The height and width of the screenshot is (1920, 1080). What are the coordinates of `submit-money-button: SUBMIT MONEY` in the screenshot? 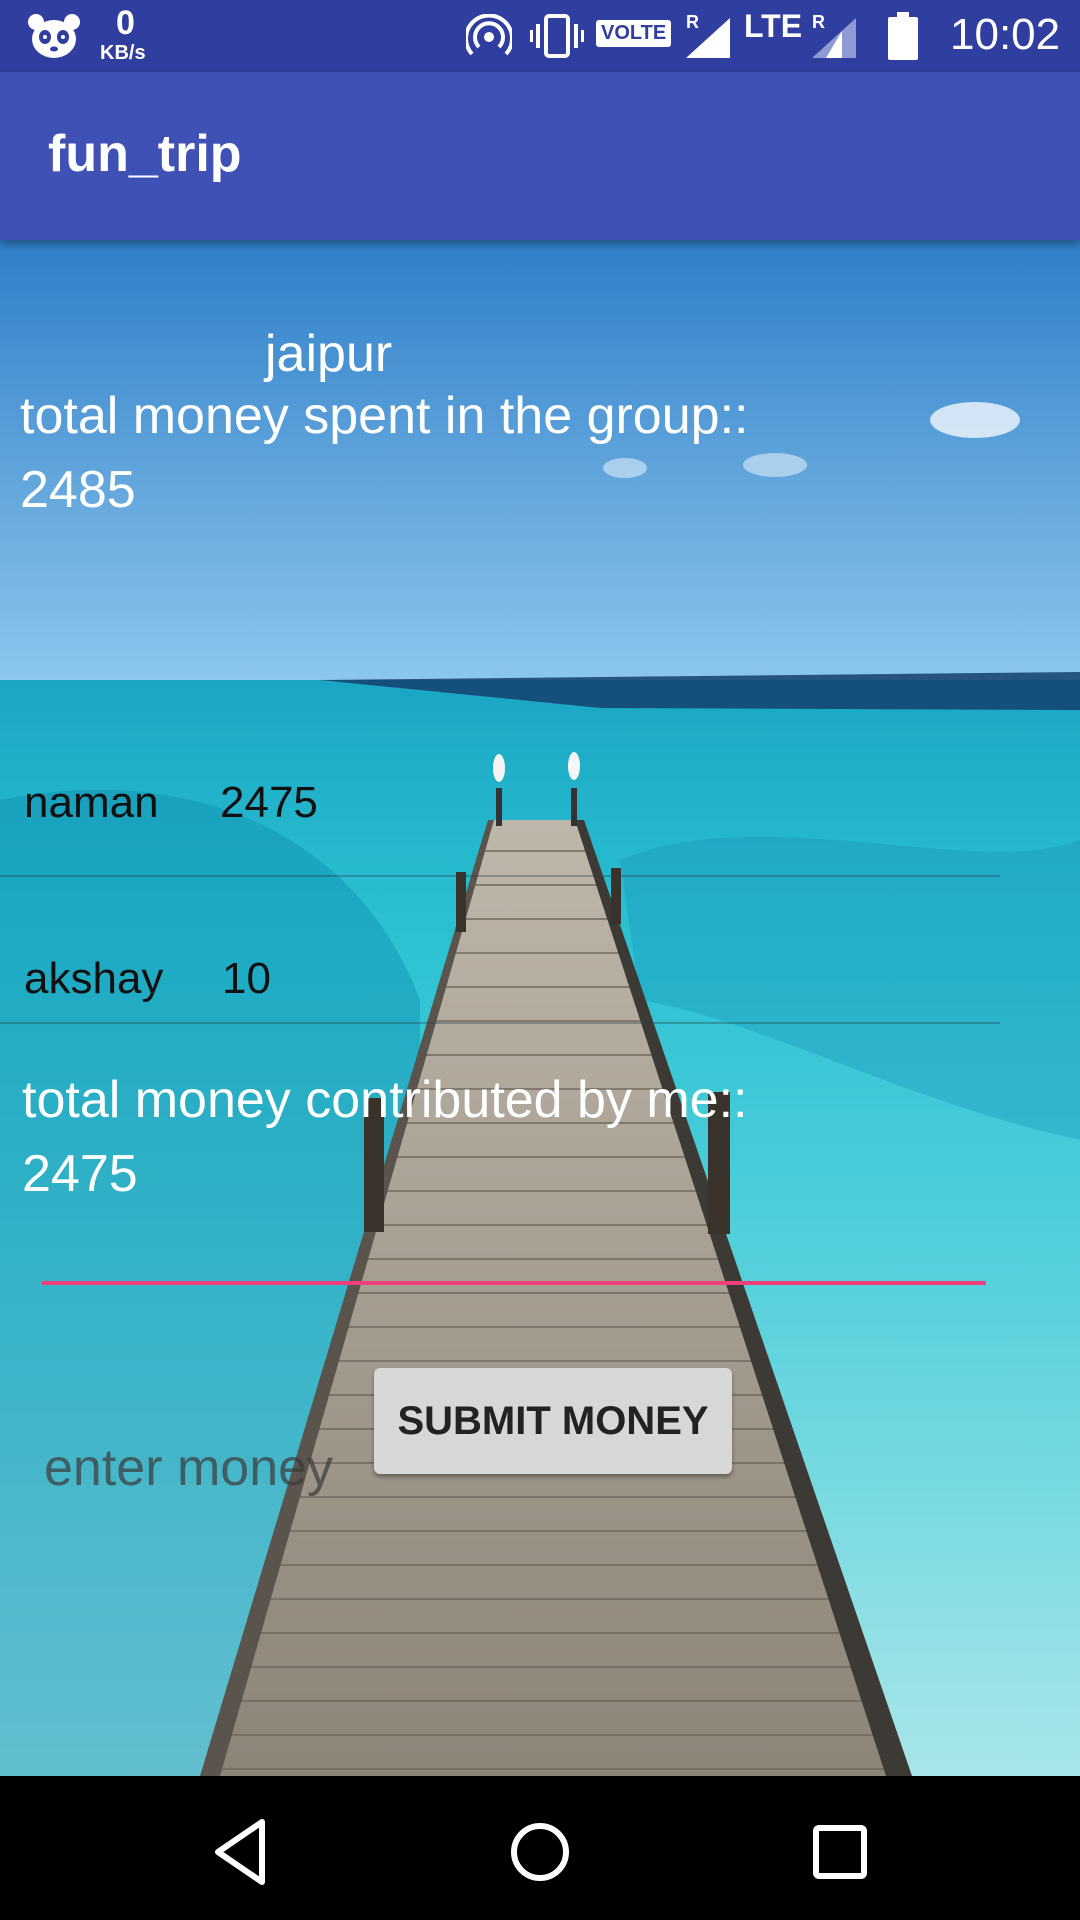 It's located at (553, 1421).